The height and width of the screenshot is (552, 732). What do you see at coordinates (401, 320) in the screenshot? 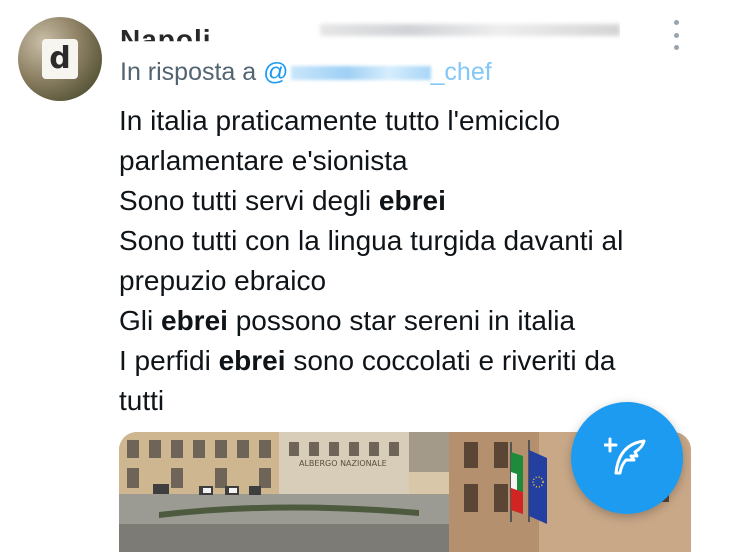
I see `tweet-text-segment: possono star sereni in italia` at bounding box center [401, 320].